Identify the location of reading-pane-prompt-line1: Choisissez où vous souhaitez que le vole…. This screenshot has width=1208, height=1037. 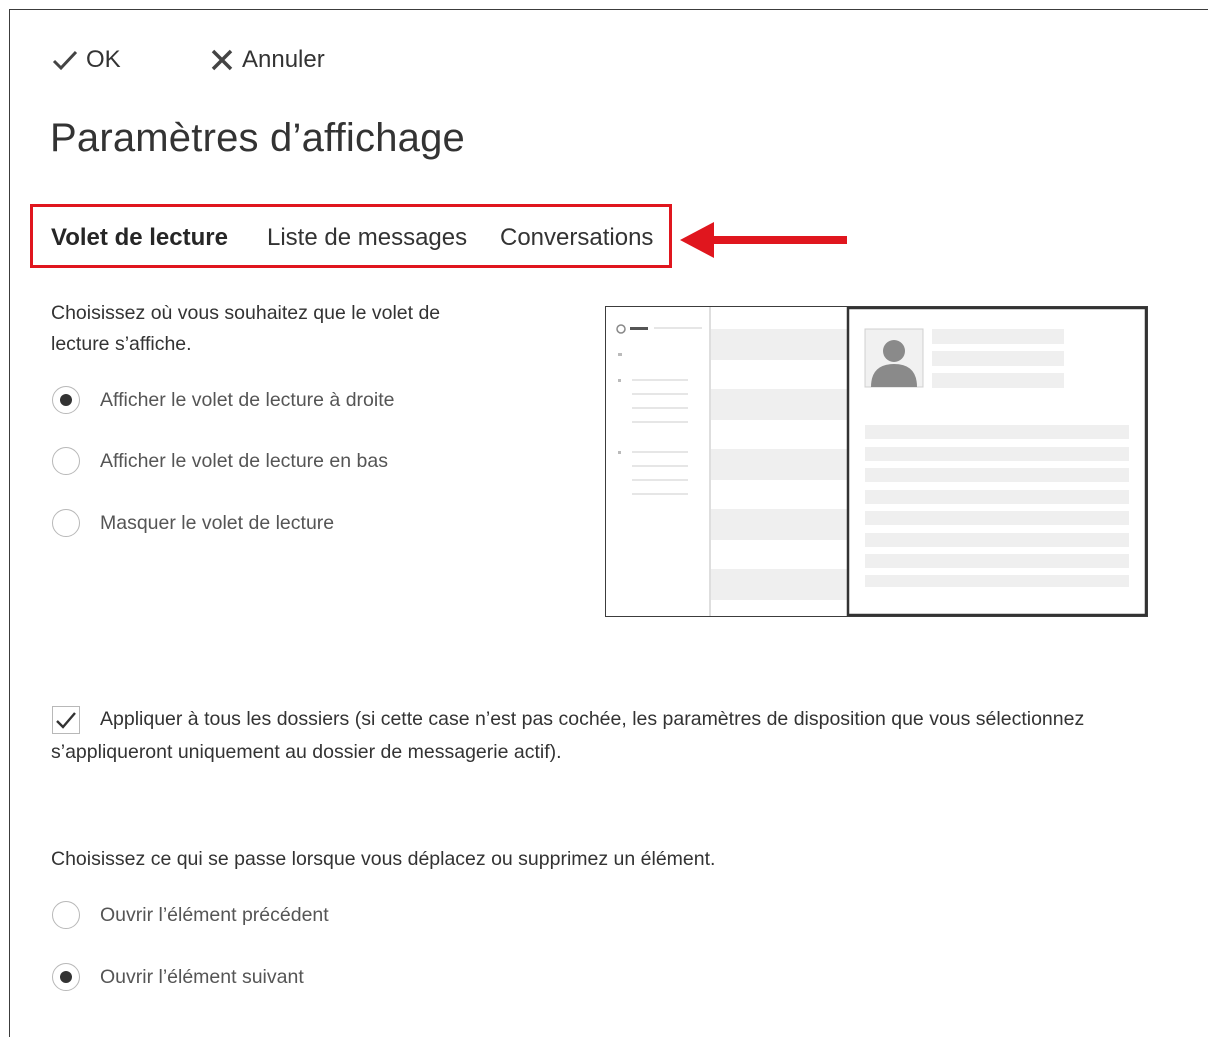
(246, 313).